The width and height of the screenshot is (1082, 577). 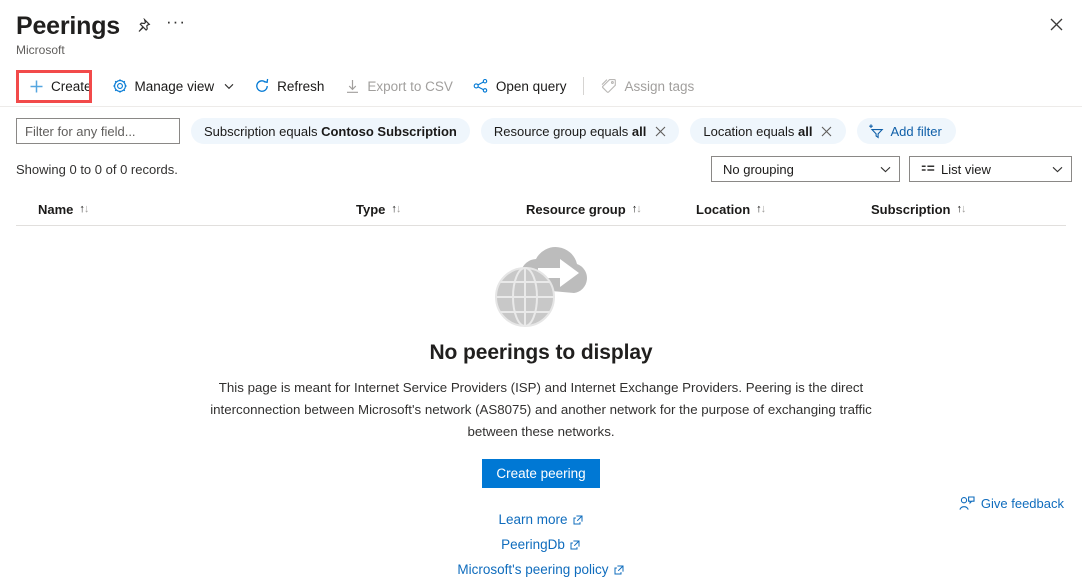 What do you see at coordinates (97, 169) in the screenshot?
I see `records-count: Showing 0 to 0 of 0 records.` at bounding box center [97, 169].